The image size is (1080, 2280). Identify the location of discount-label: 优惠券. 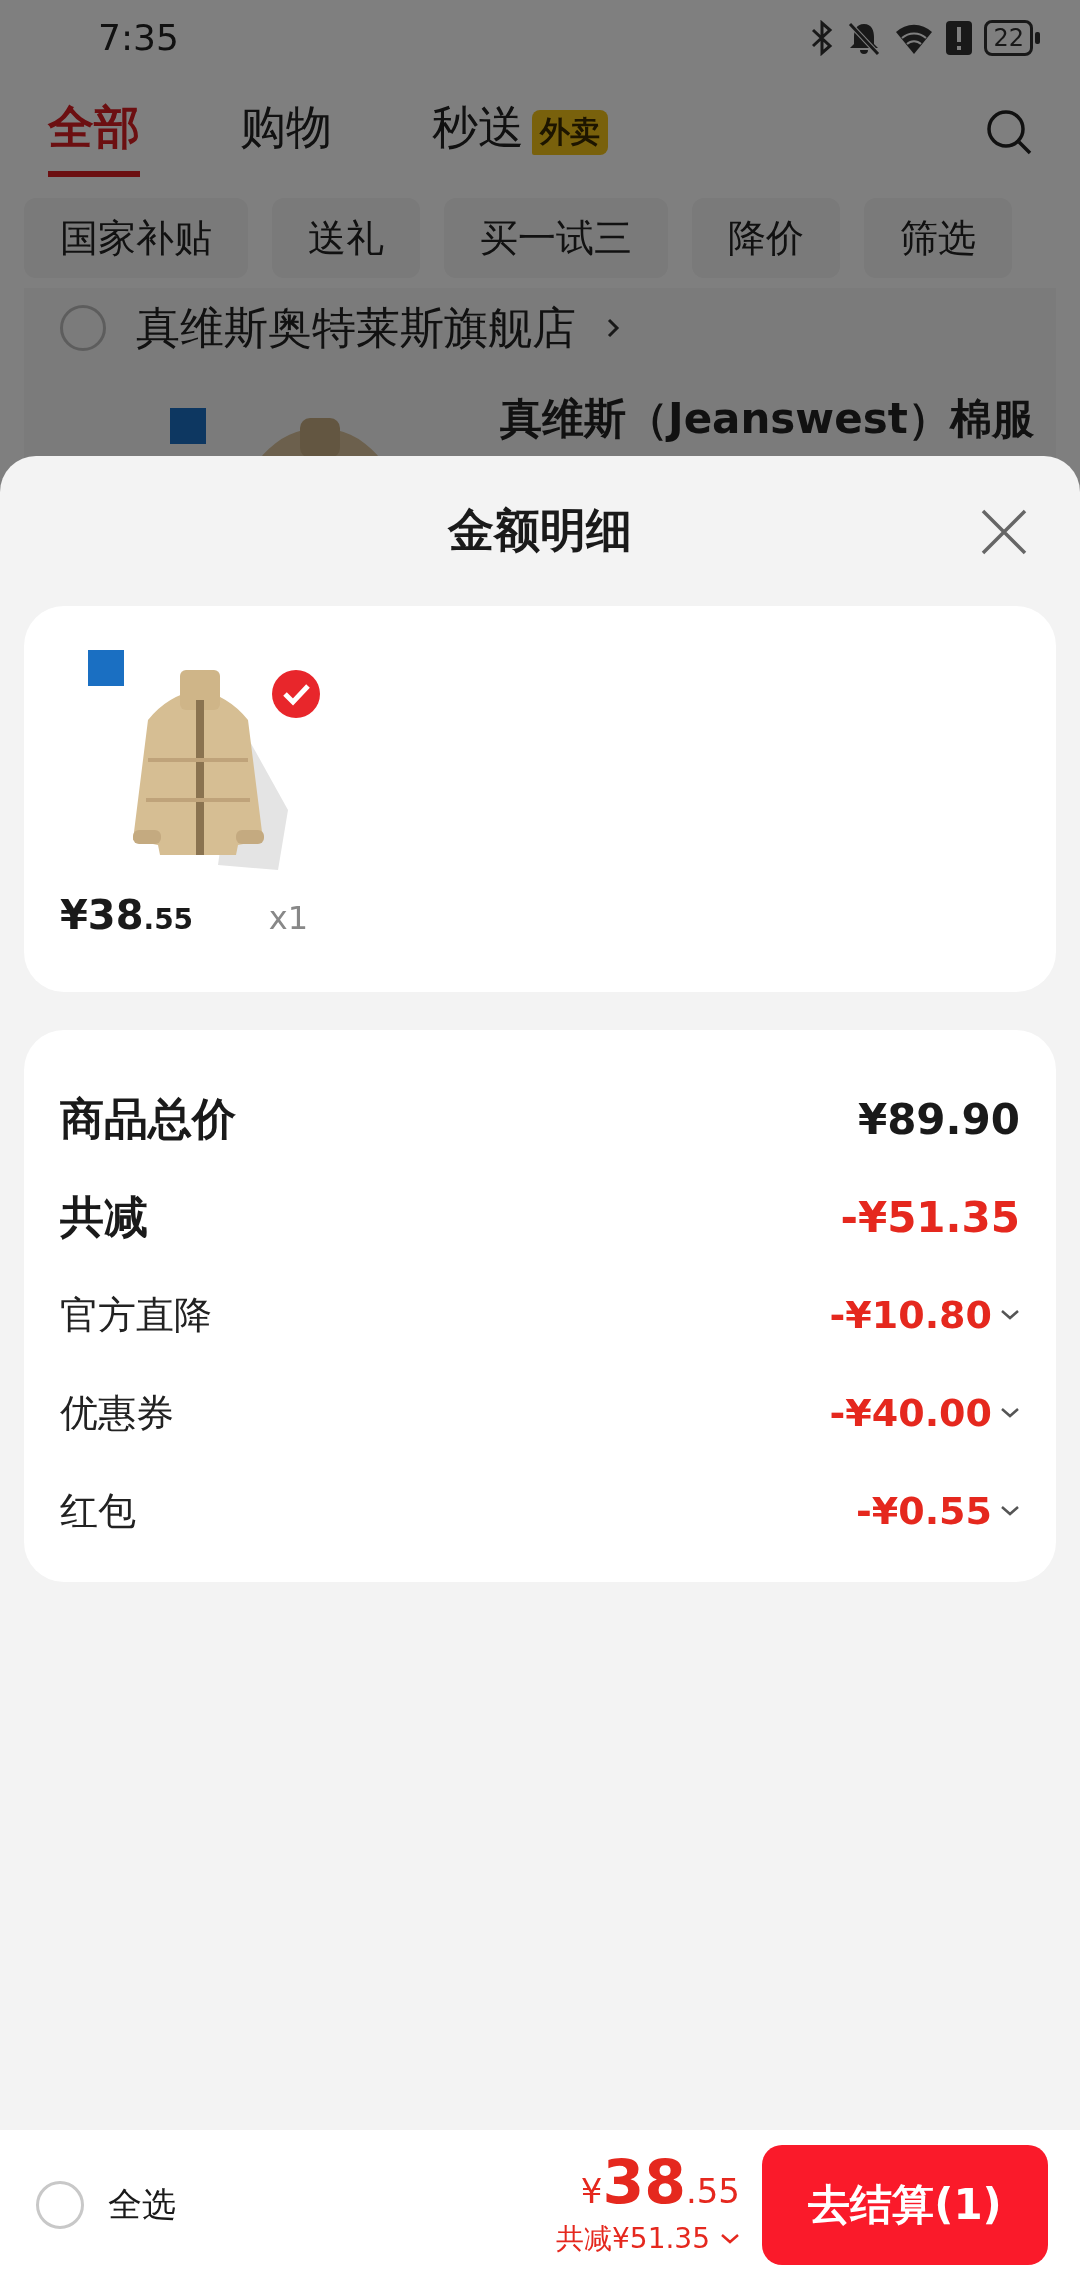
(117, 1413).